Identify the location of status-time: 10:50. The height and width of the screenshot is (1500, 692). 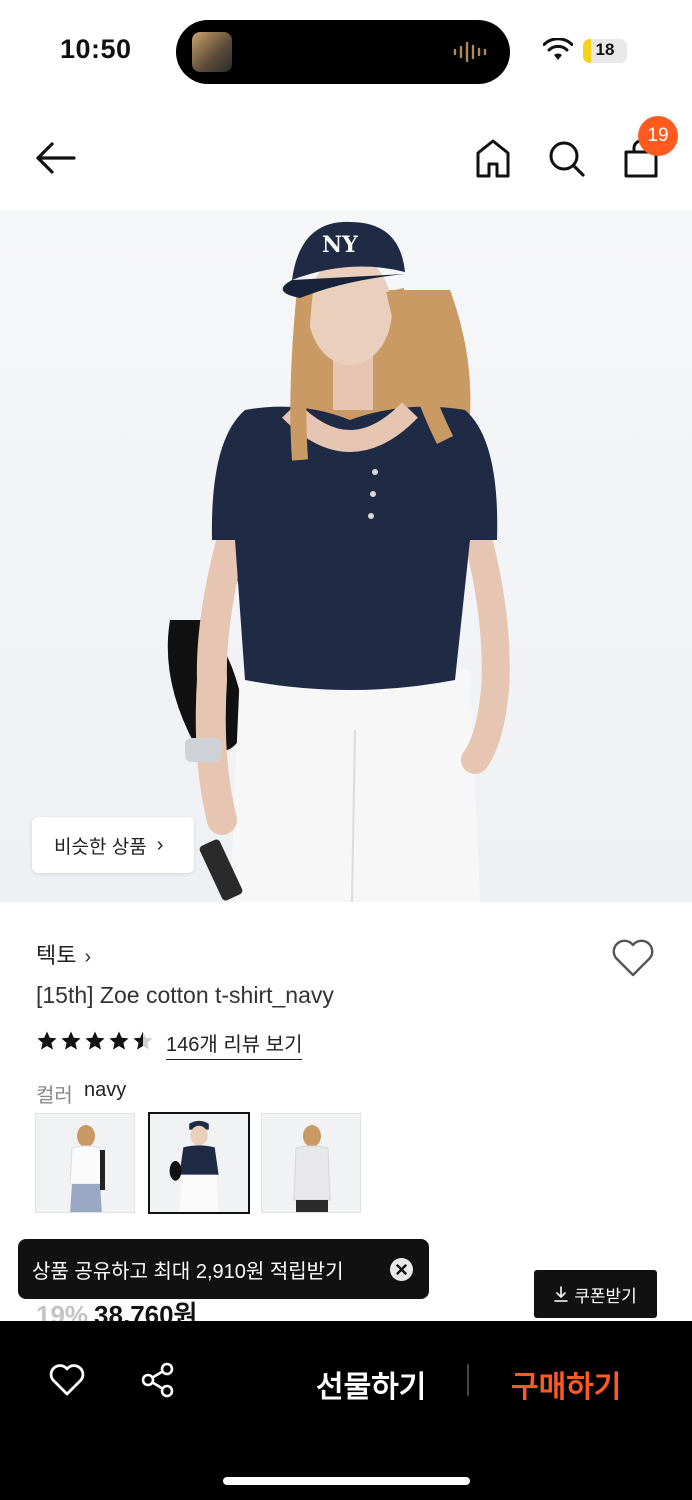
(96, 49).